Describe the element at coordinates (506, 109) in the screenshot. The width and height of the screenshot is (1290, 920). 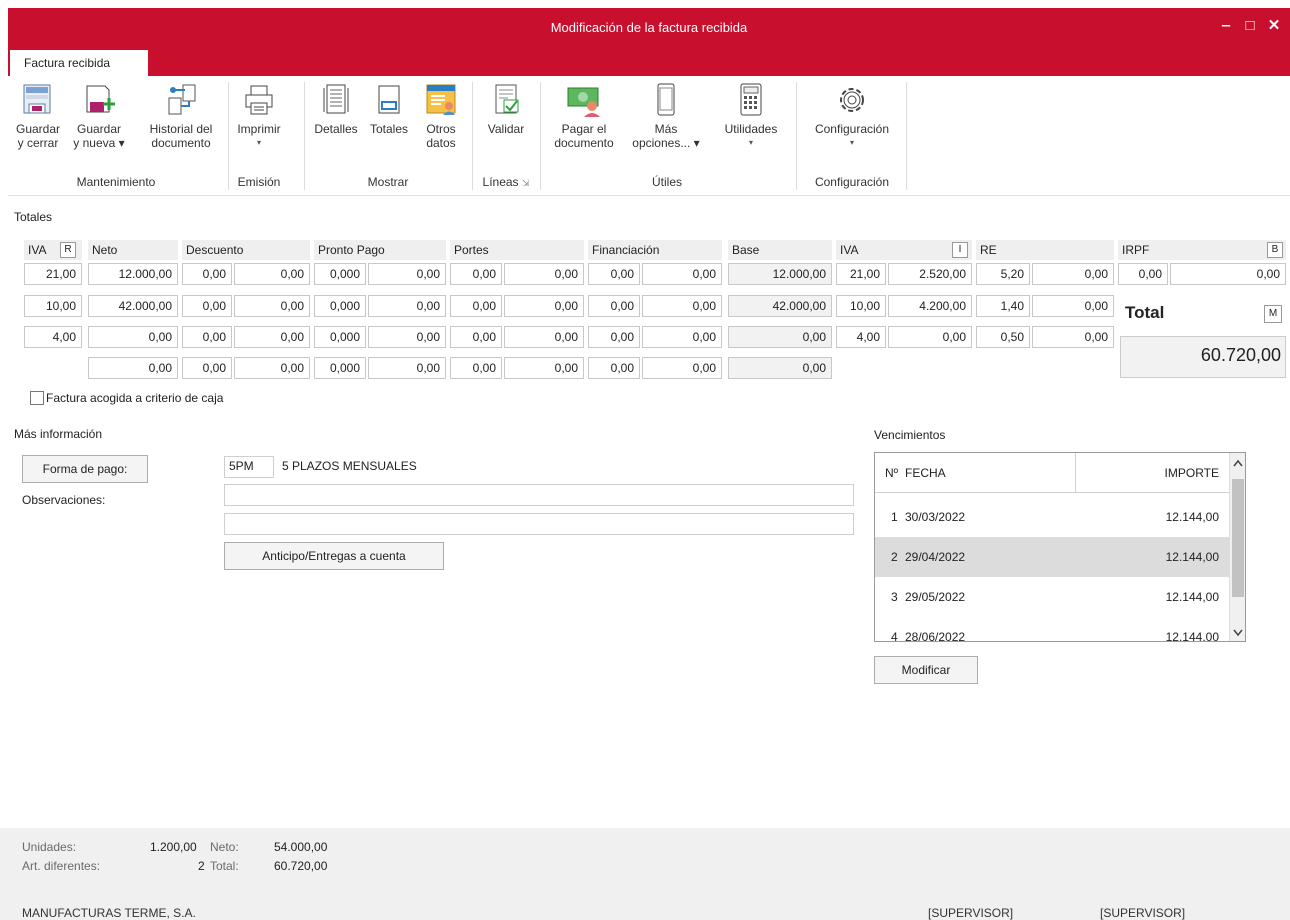
I see `validate-button: Validar` at that location.